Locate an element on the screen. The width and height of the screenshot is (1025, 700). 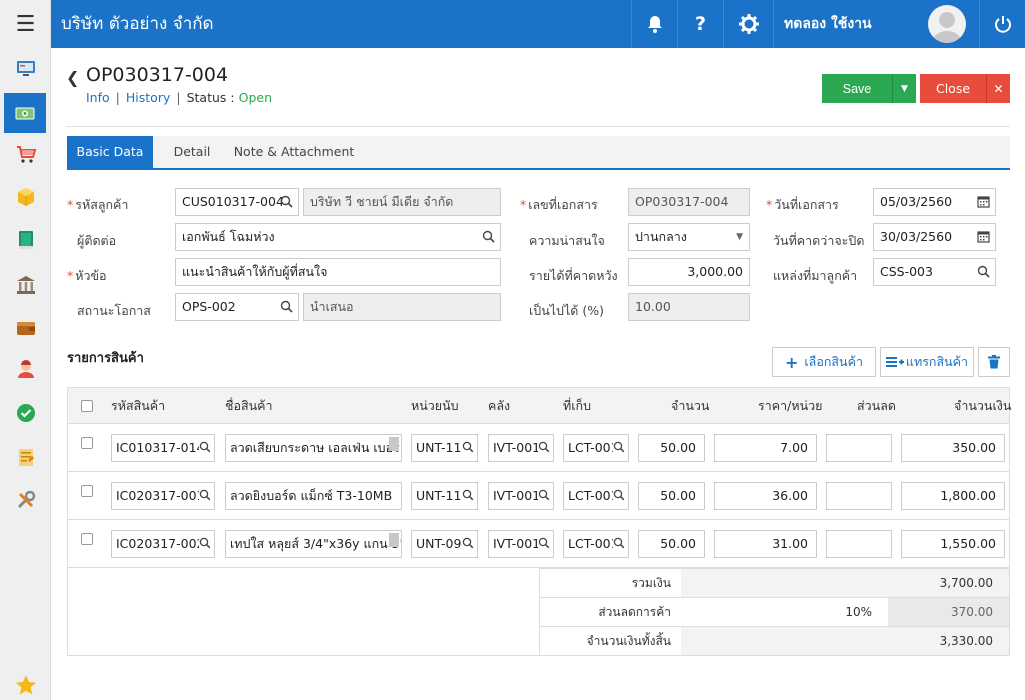
customer-source-label: แหล่งที่มาลูกค้า is located at coordinates (815, 275).